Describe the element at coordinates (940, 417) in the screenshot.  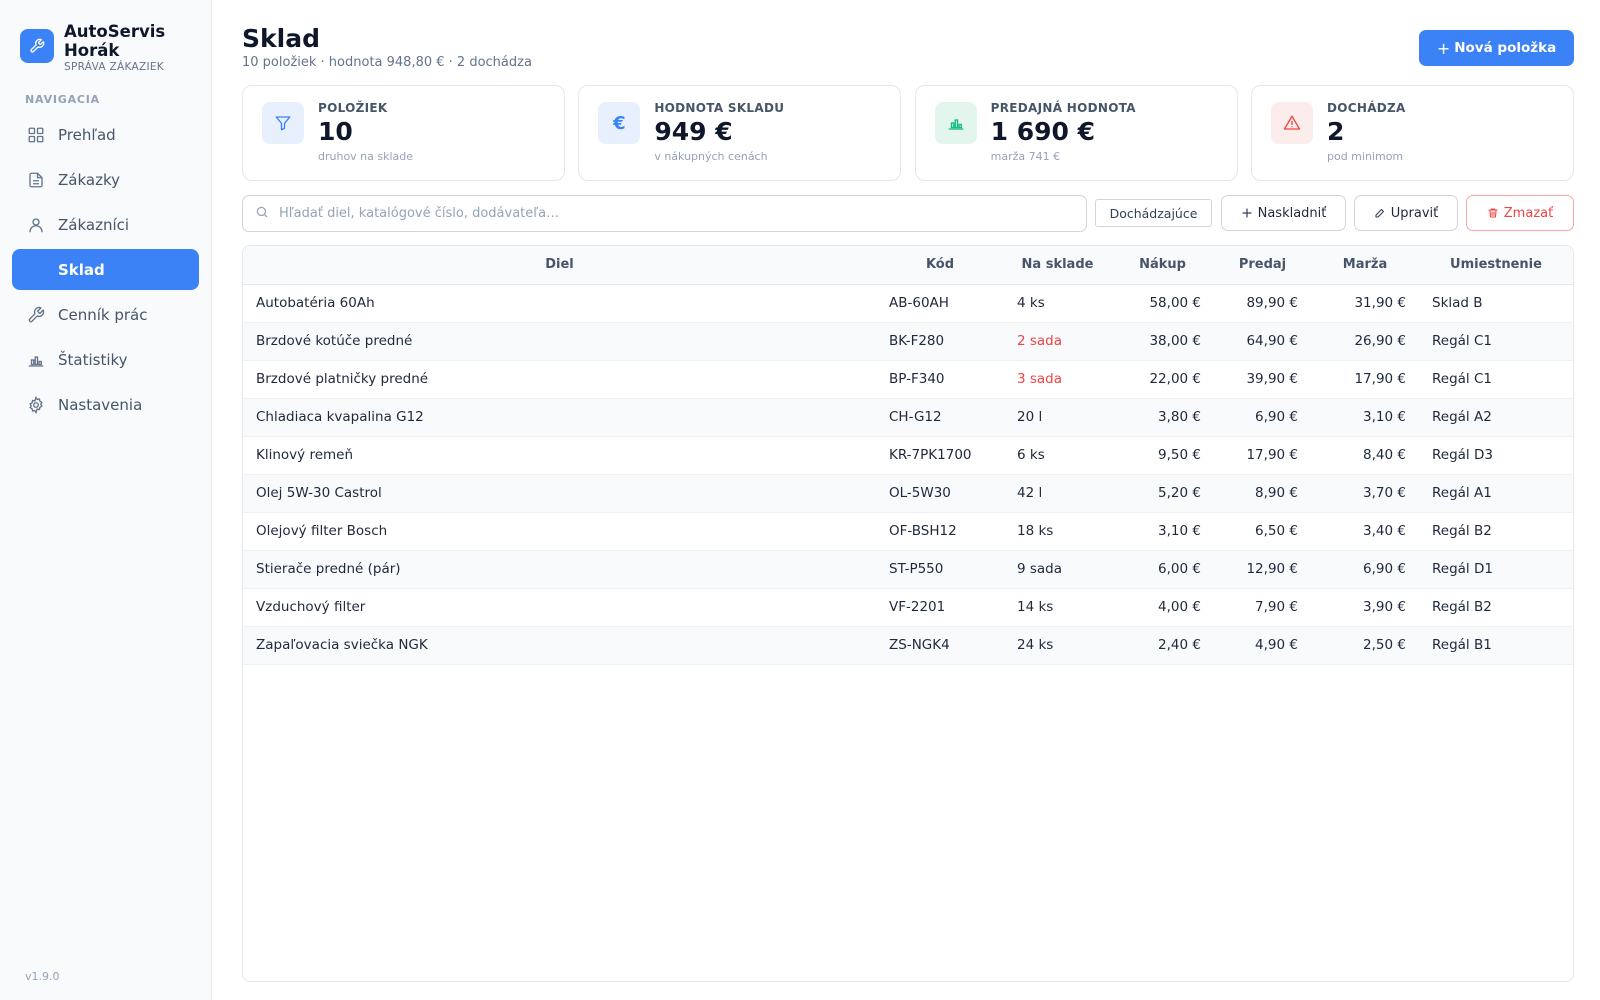
I see `cell-code: CH-G12` at that location.